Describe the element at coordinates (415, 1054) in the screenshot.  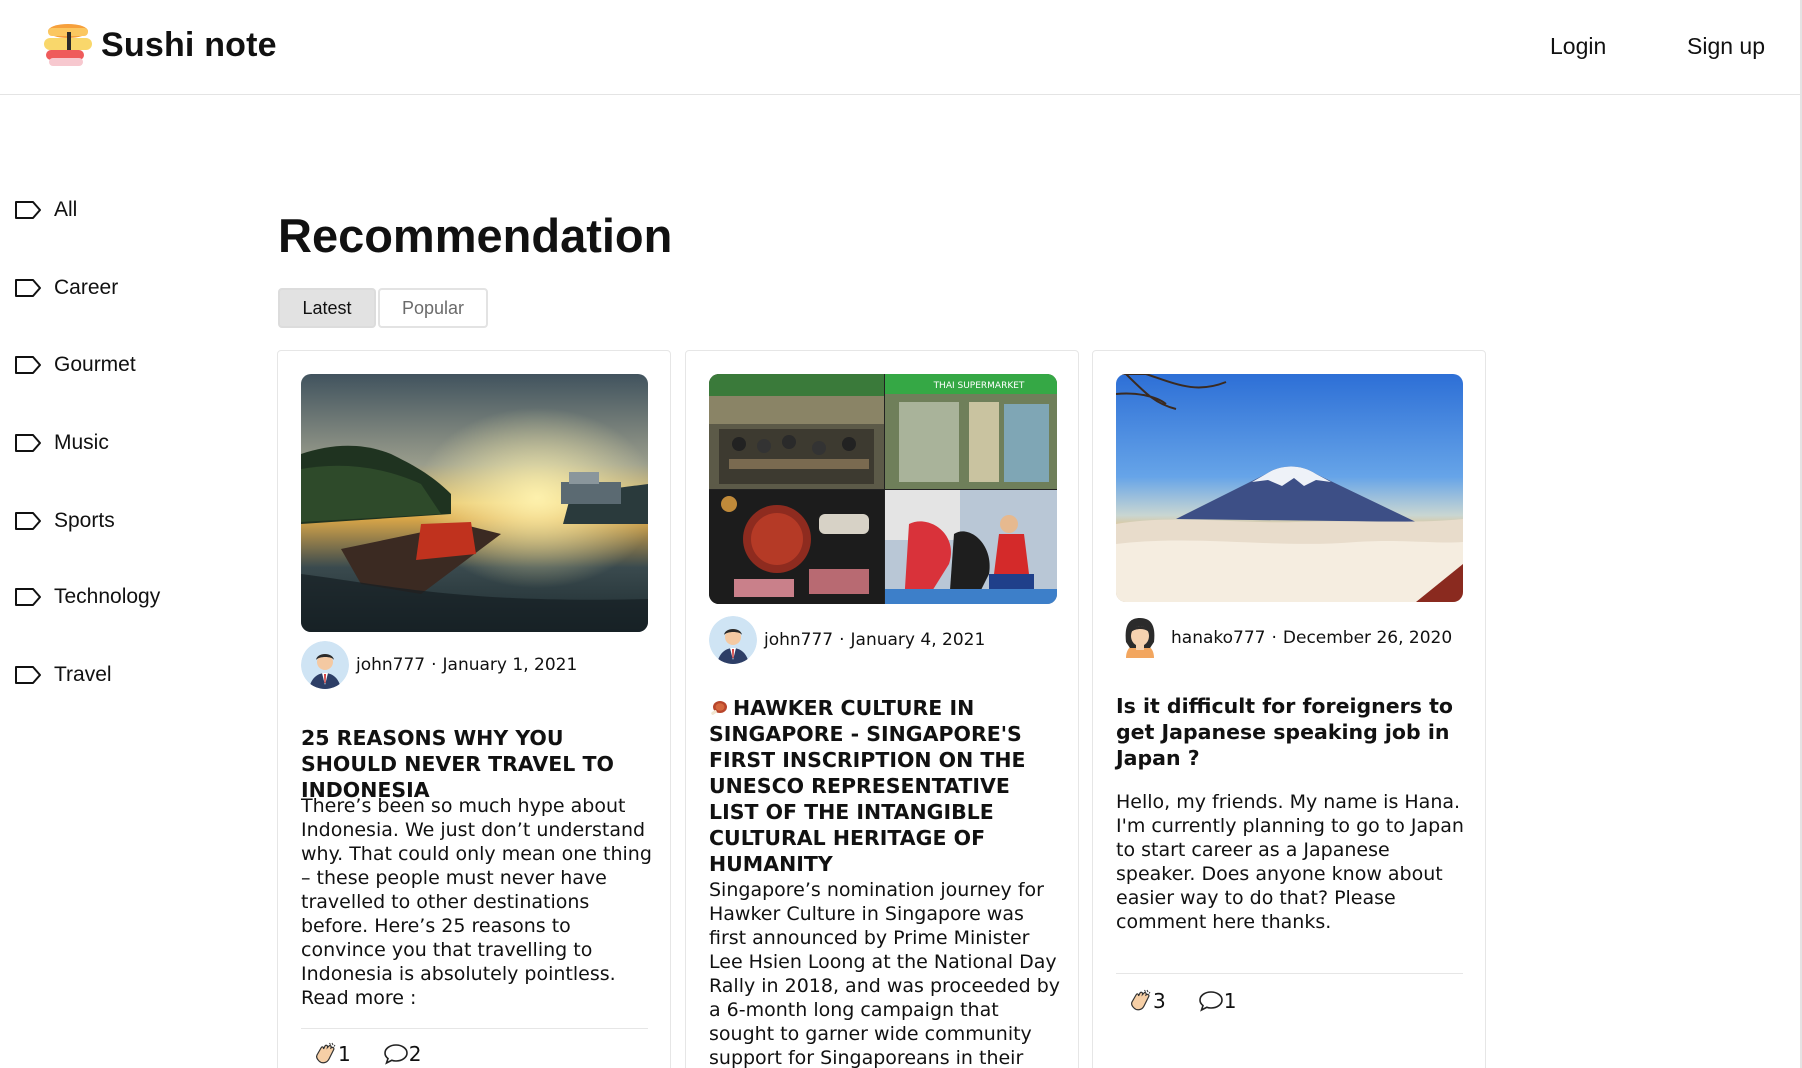
I see `comment-count: 2` at that location.